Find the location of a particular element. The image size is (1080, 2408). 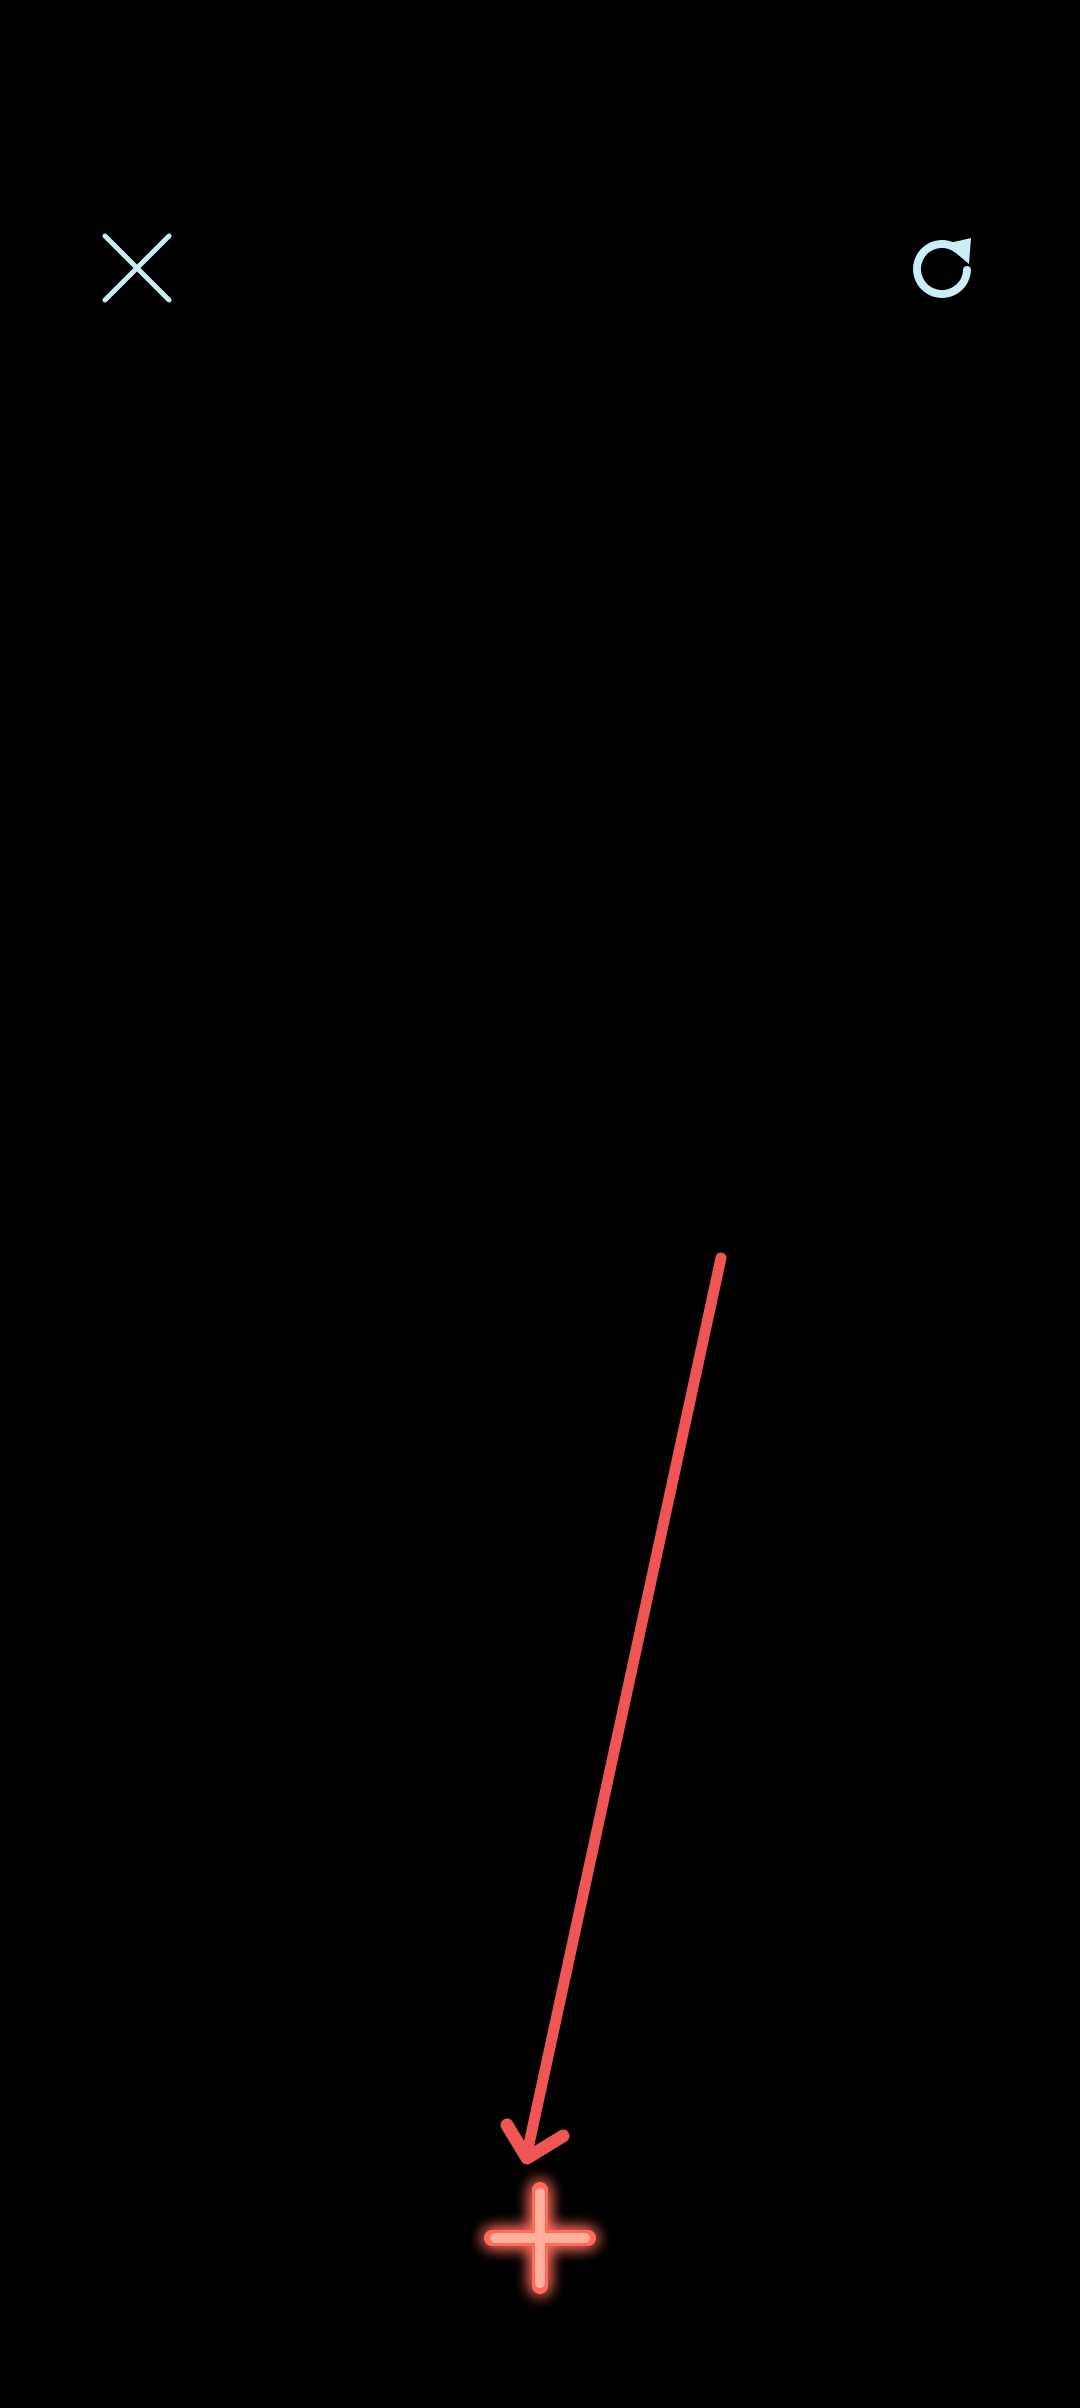

close-button is located at coordinates (137, 268).